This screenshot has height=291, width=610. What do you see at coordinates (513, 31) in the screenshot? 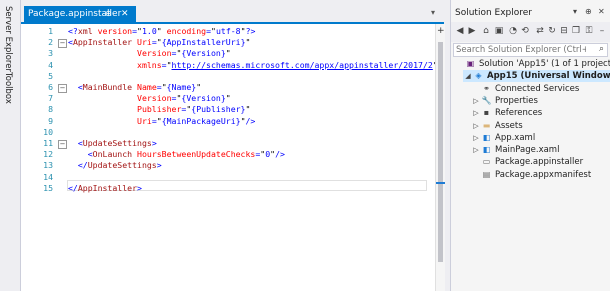
I see `pending-changes-icon: ◔` at bounding box center [513, 31].